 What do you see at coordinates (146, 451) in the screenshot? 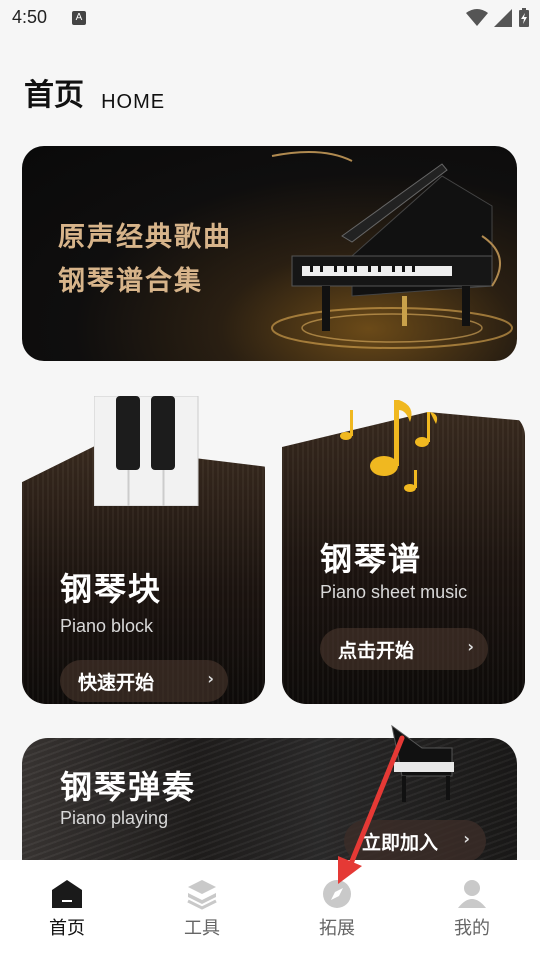
I see `piano-keys-illustration` at bounding box center [146, 451].